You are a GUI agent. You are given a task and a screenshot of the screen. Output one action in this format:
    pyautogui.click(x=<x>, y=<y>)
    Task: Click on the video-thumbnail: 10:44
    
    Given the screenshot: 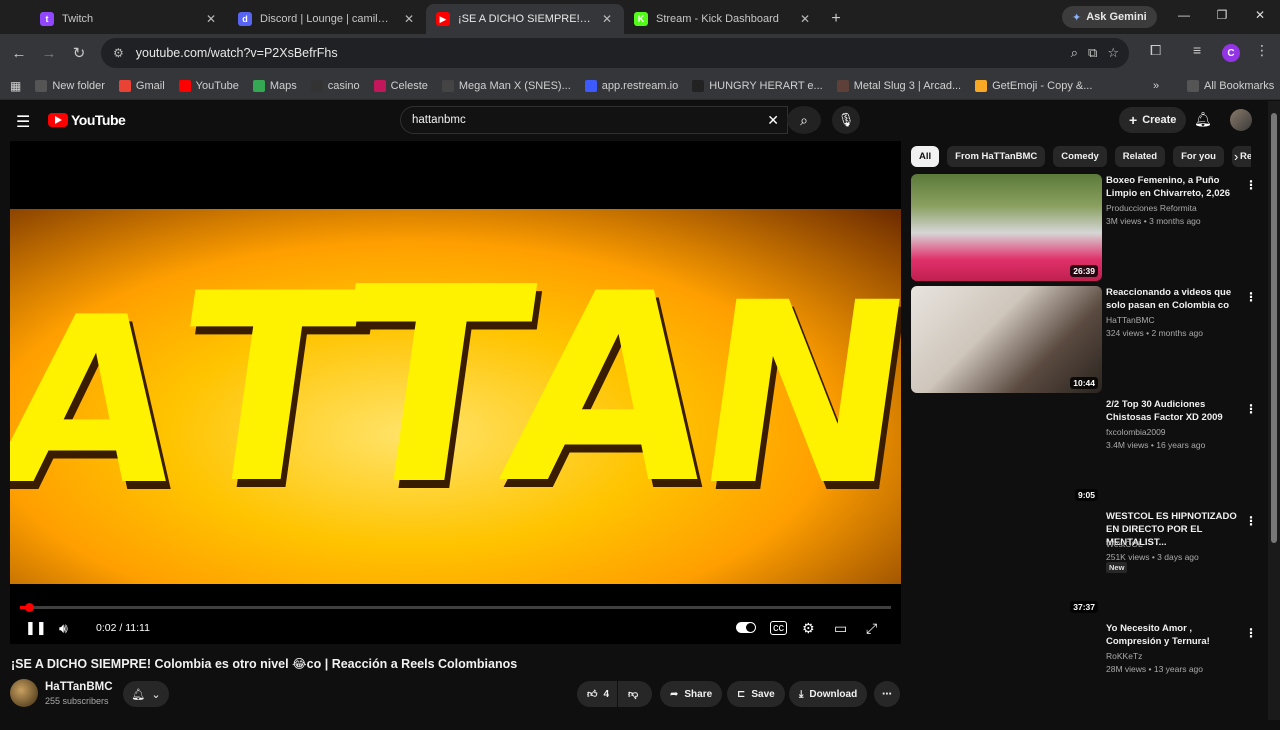 What is the action you would take?
    pyautogui.click(x=1006, y=339)
    